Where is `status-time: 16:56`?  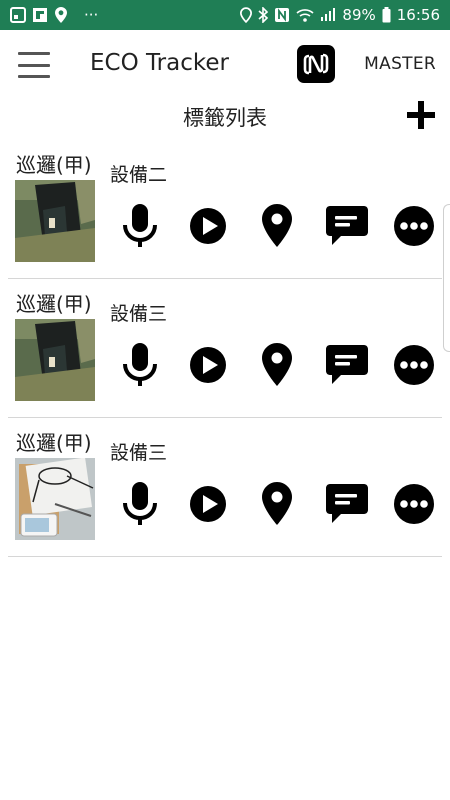
status-time: 16:56 is located at coordinates (418, 15).